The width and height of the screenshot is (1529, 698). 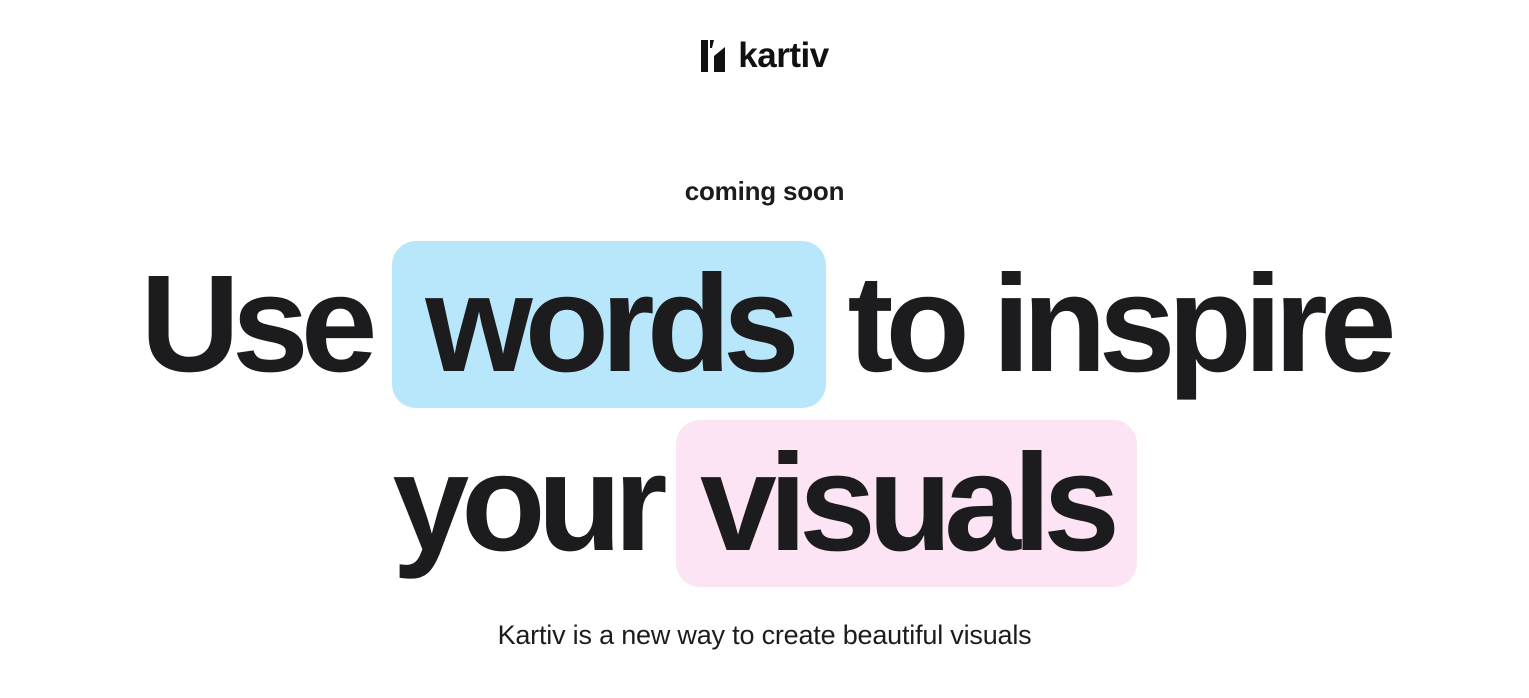 I want to click on brand-logo: kartiv, so click(x=764, y=56).